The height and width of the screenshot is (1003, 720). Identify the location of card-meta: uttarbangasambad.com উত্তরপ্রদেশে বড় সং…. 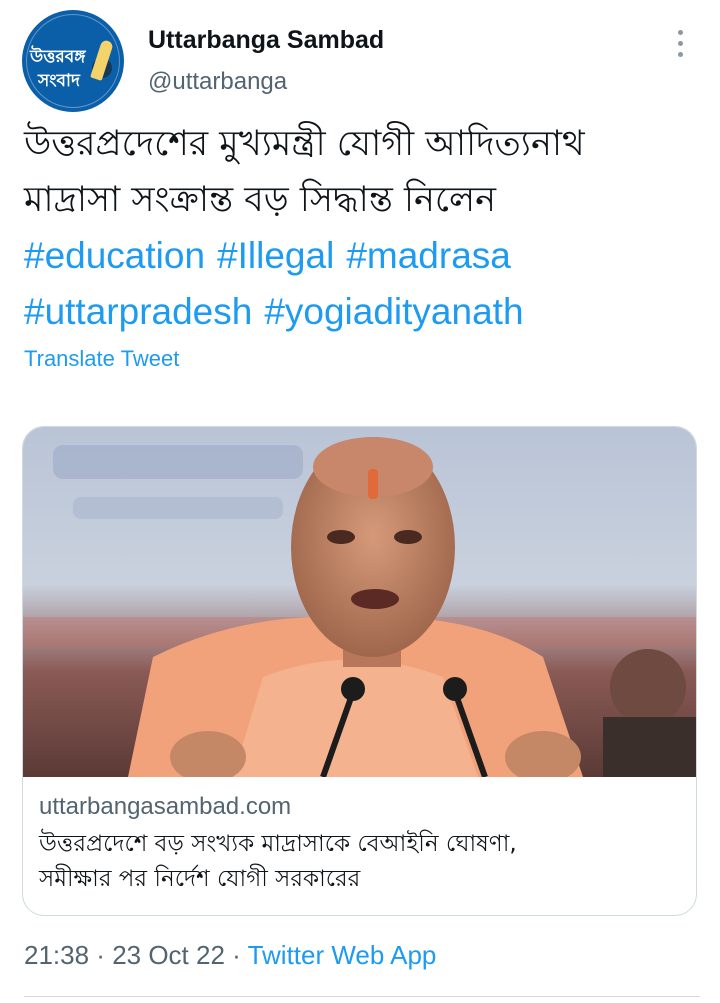
(359, 845).